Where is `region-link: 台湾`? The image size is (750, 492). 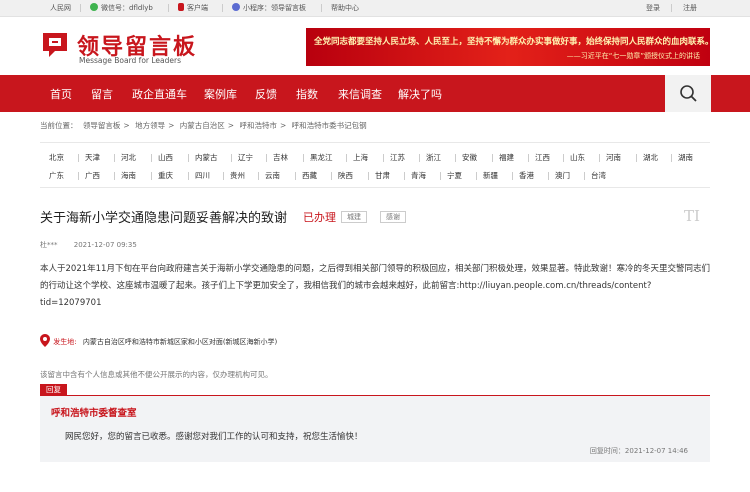
region-link: 台湾 is located at coordinates (598, 175).